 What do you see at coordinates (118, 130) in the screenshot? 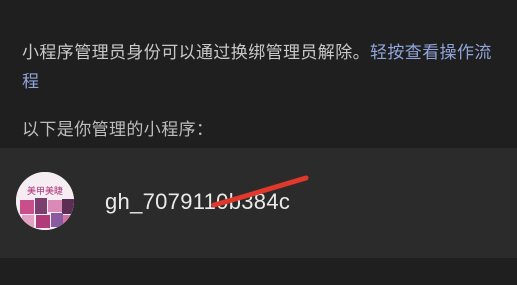
I see `section-label: 以下是你管理的小程序：` at bounding box center [118, 130].